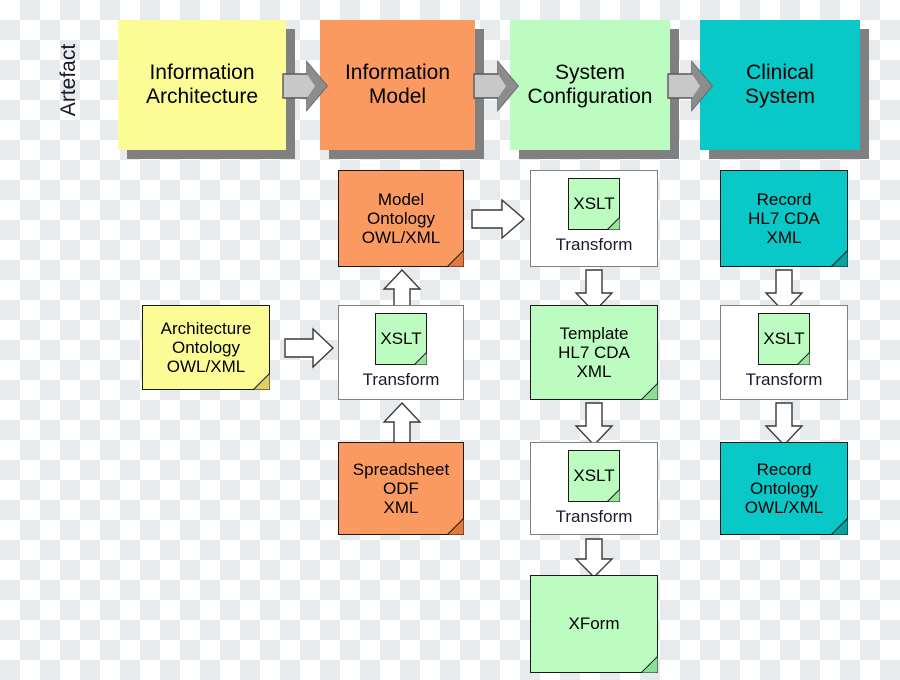  I want to click on transform-record-cda-to-ontology: XSLT Transform, so click(784, 352).